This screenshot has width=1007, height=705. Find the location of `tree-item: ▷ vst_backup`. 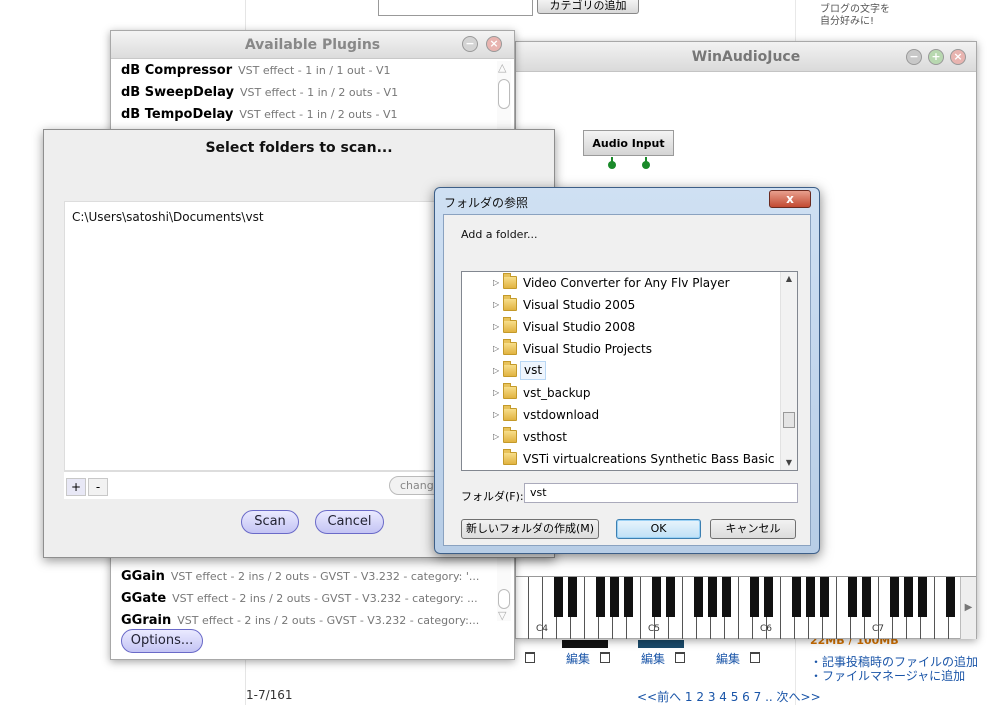

tree-item: ▷ vst_backup is located at coordinates (622, 393).